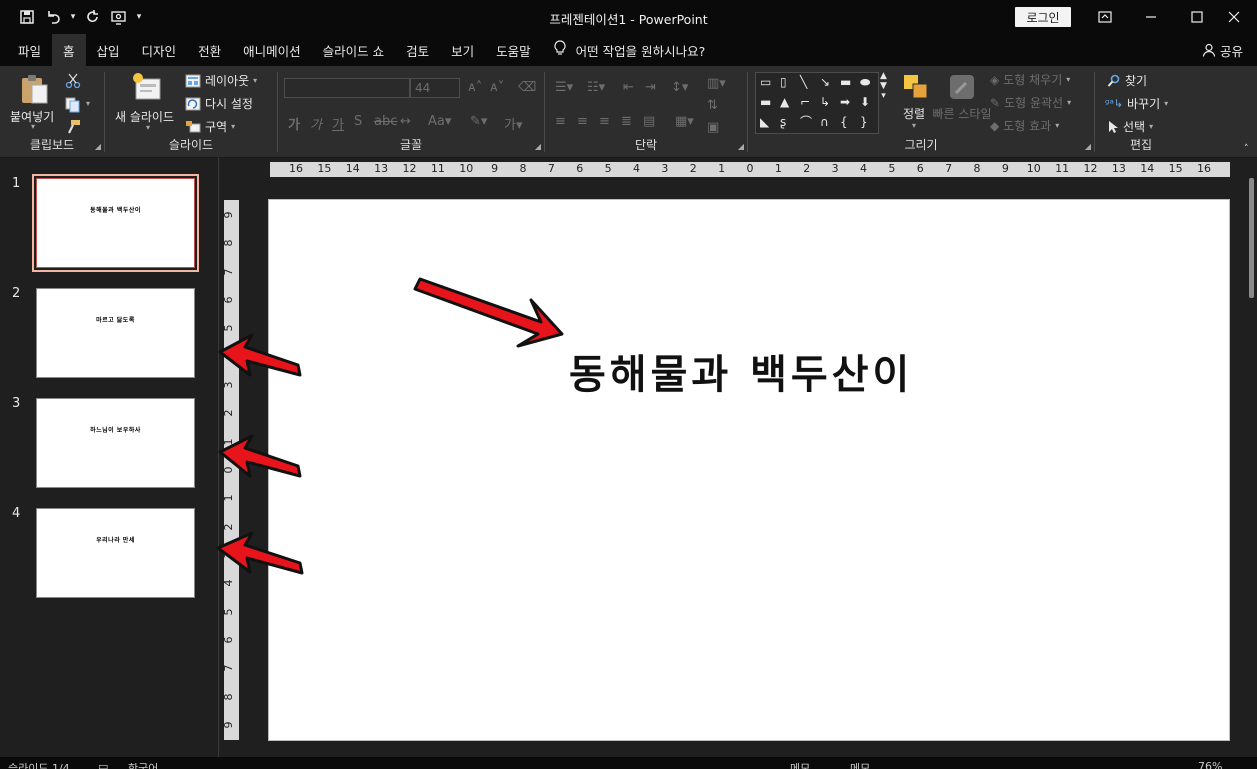  Describe the element at coordinates (825, 102) in the screenshot. I see `elbow-arrow-shape-icon: ↳` at that location.